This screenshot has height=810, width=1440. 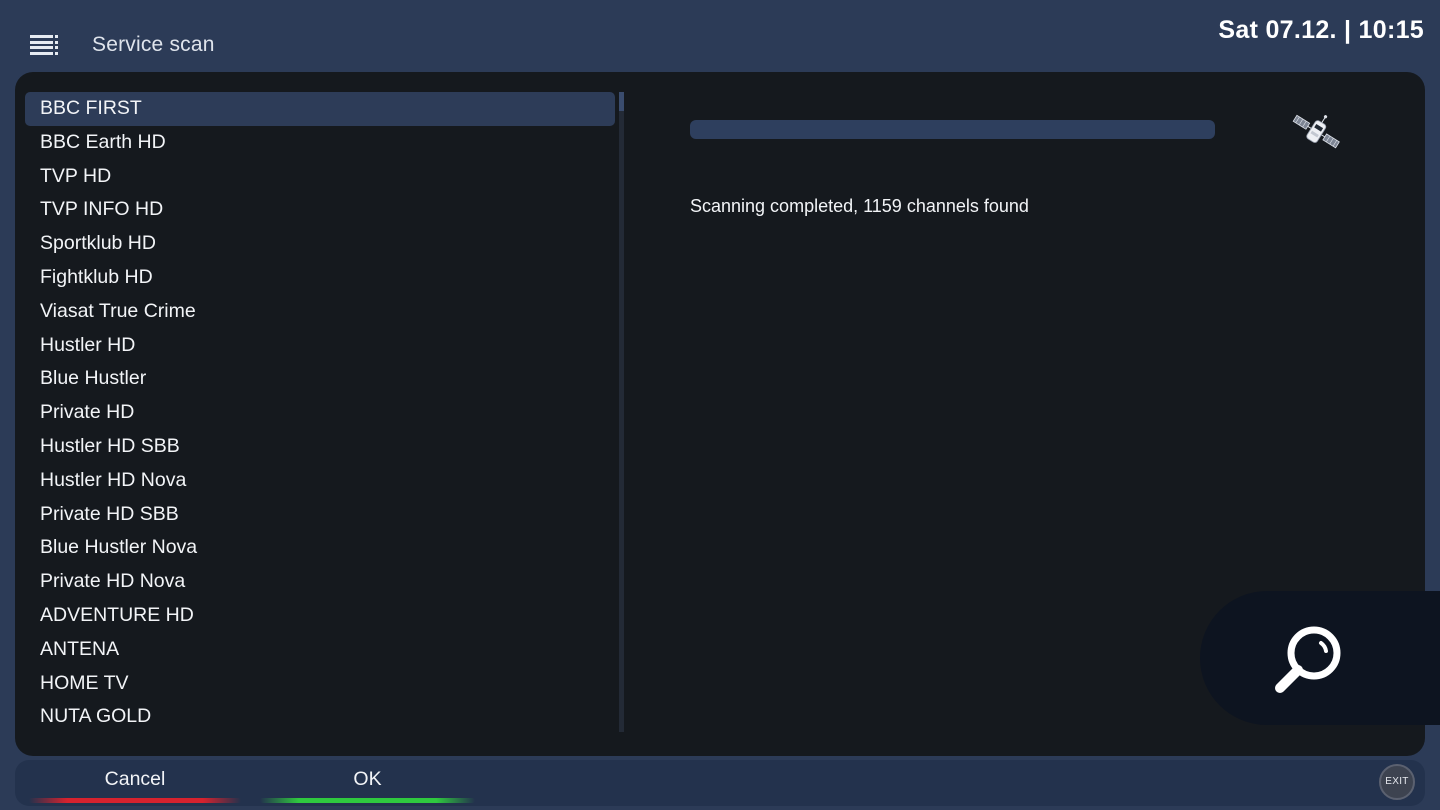 I want to click on channel-item: Sportklub HD, so click(x=320, y=244).